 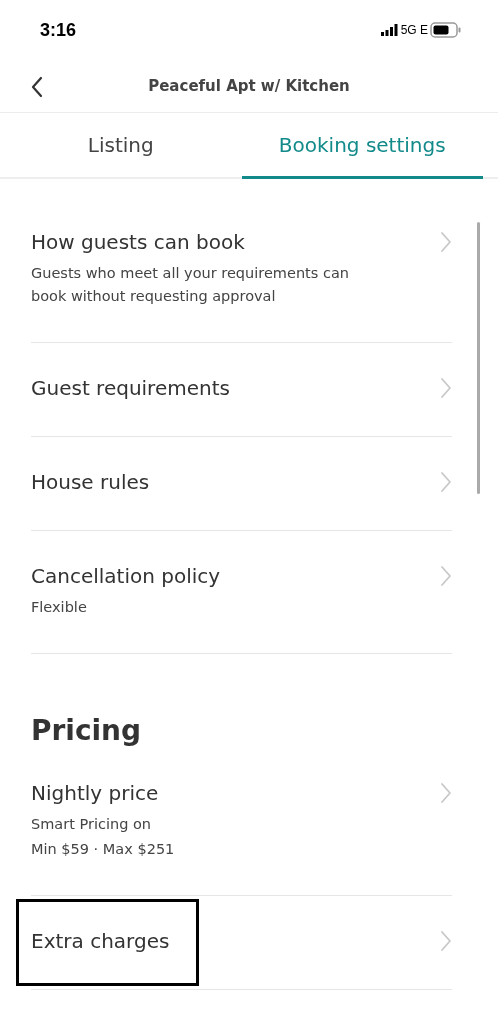 What do you see at coordinates (241, 822) in the screenshot?
I see `settings-row: Nightly price Smart Pricing on Min $59 · Max $251` at bounding box center [241, 822].